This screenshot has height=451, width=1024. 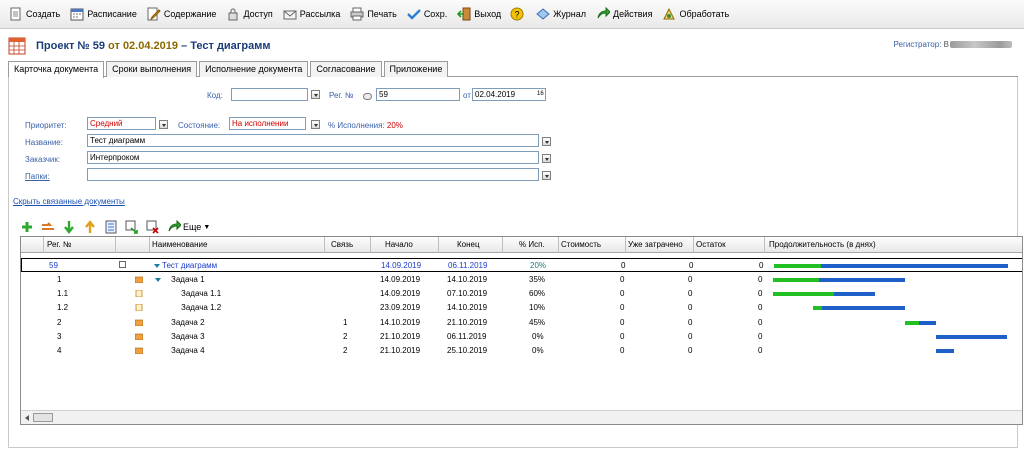 What do you see at coordinates (254, 69) in the screenshot?
I see `tab-execution: Исполнение документа` at bounding box center [254, 69].